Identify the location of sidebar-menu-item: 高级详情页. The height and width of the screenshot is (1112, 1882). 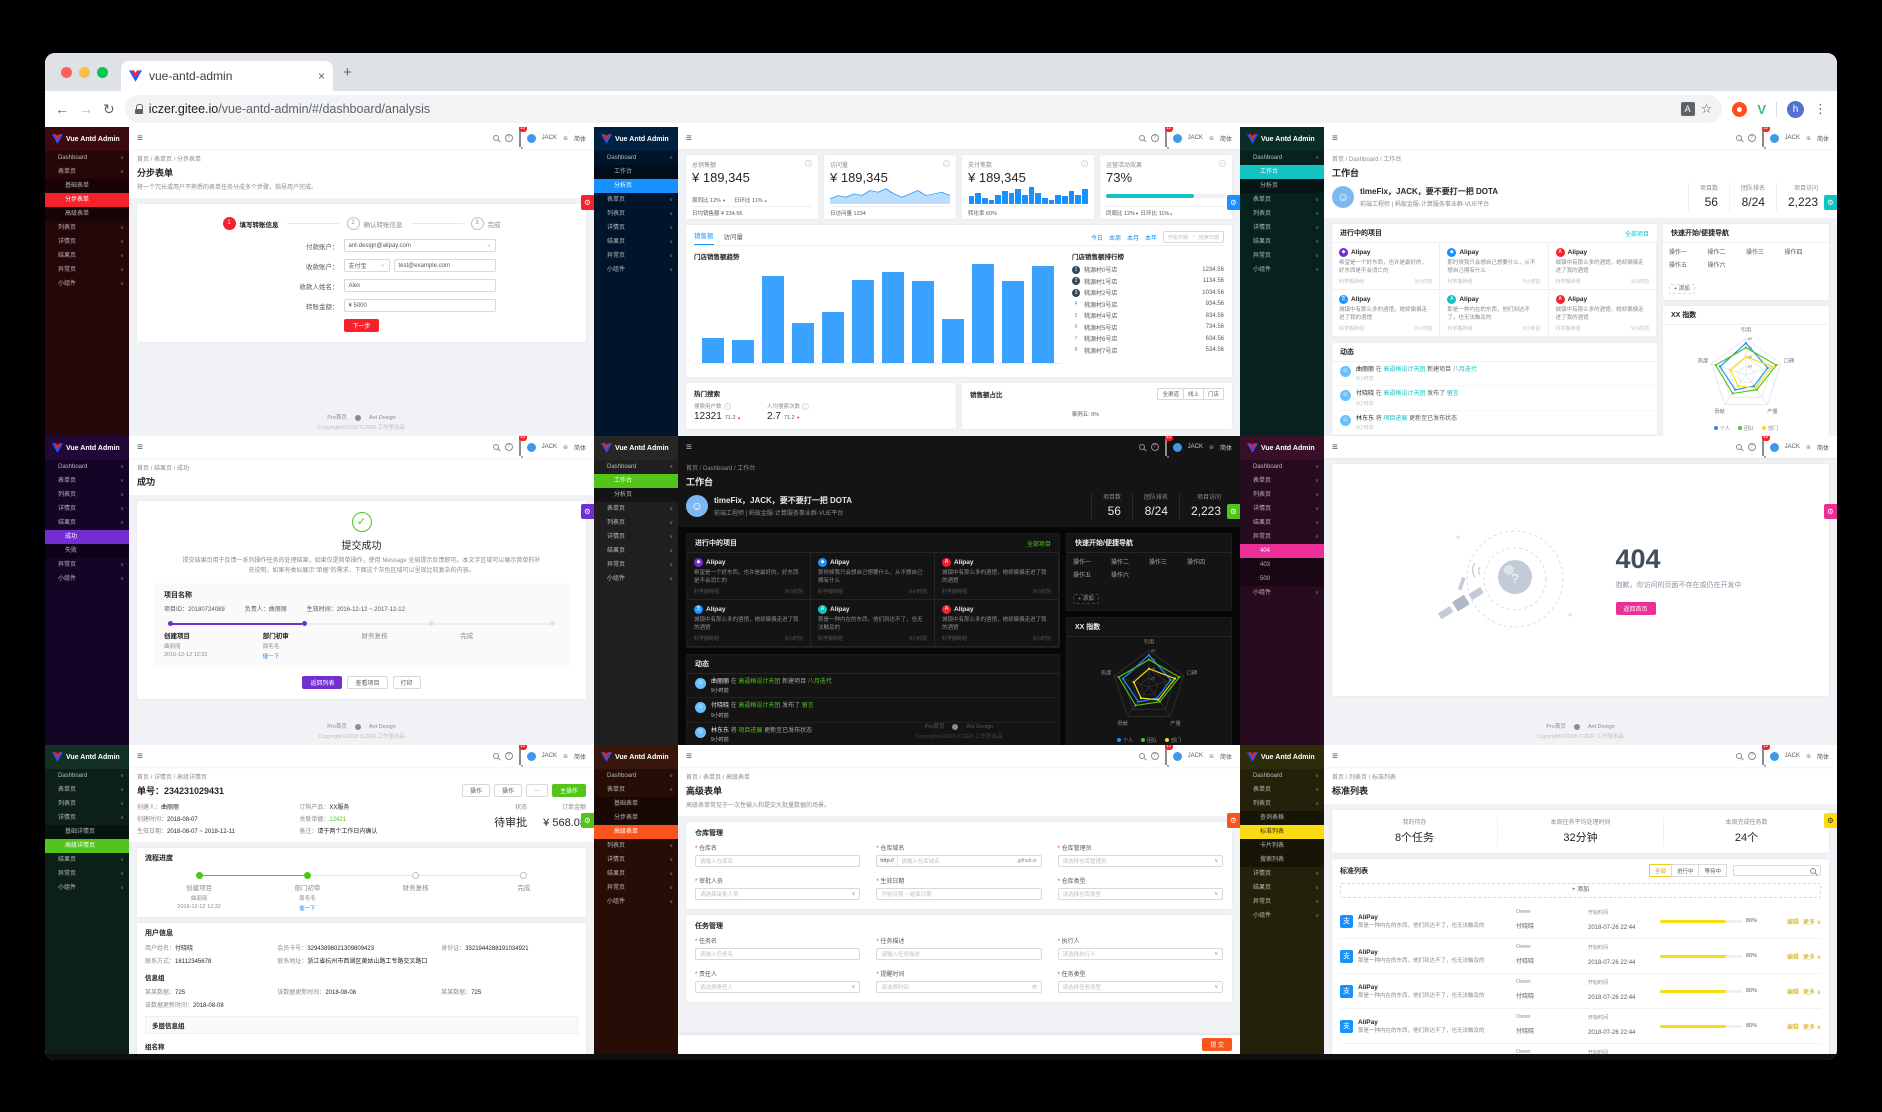
(87, 846).